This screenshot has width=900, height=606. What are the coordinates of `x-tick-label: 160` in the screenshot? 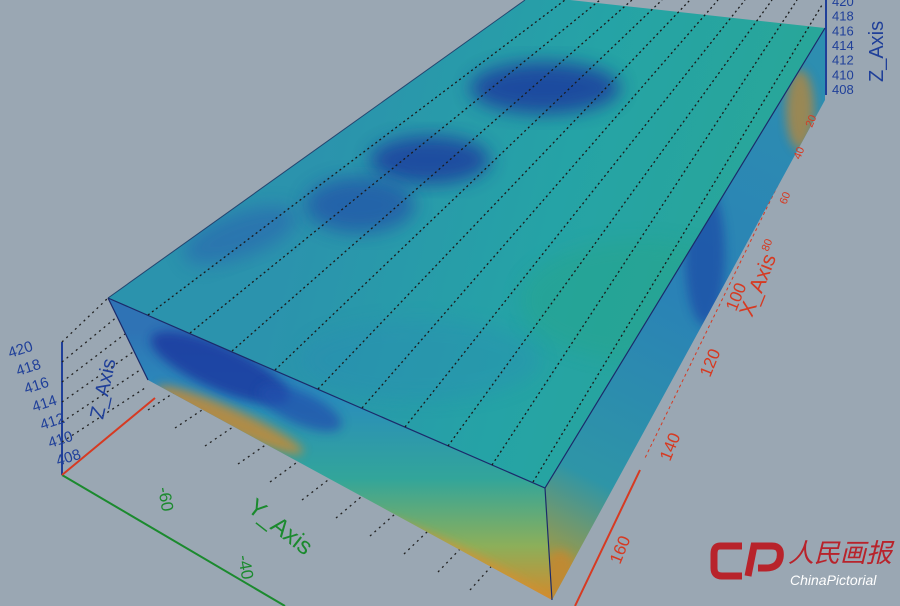 It's located at (620, 549).